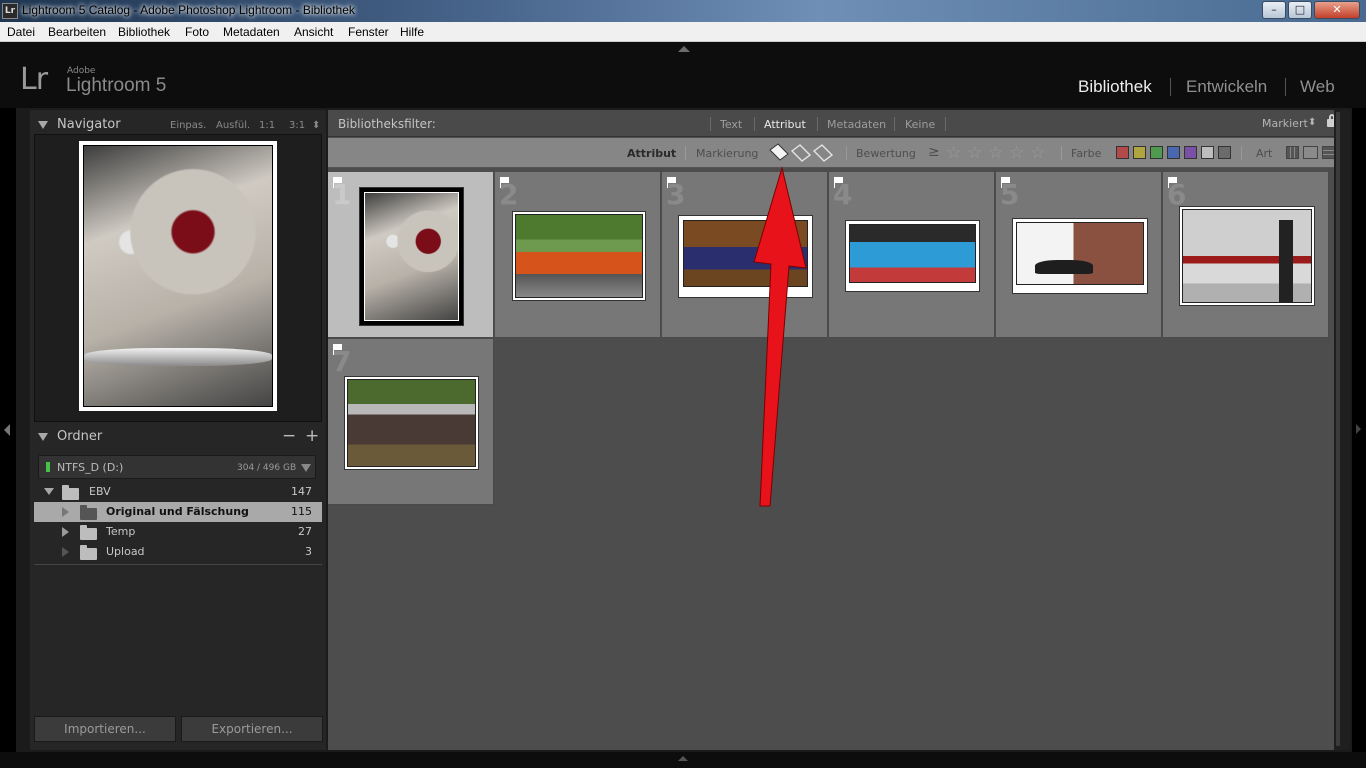  Describe the element at coordinates (1274, 10) in the screenshot. I see `minimize-button: –` at that location.